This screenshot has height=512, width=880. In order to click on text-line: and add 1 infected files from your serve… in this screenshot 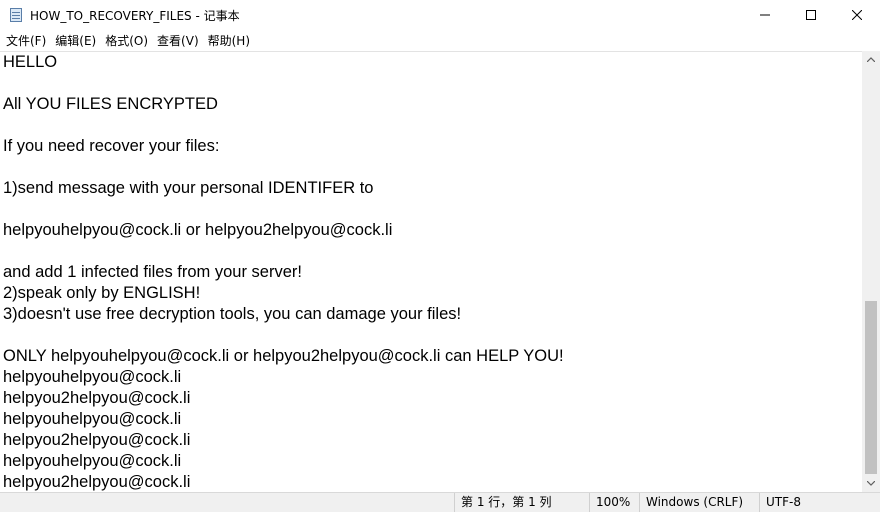, I will do `click(432, 272)`.